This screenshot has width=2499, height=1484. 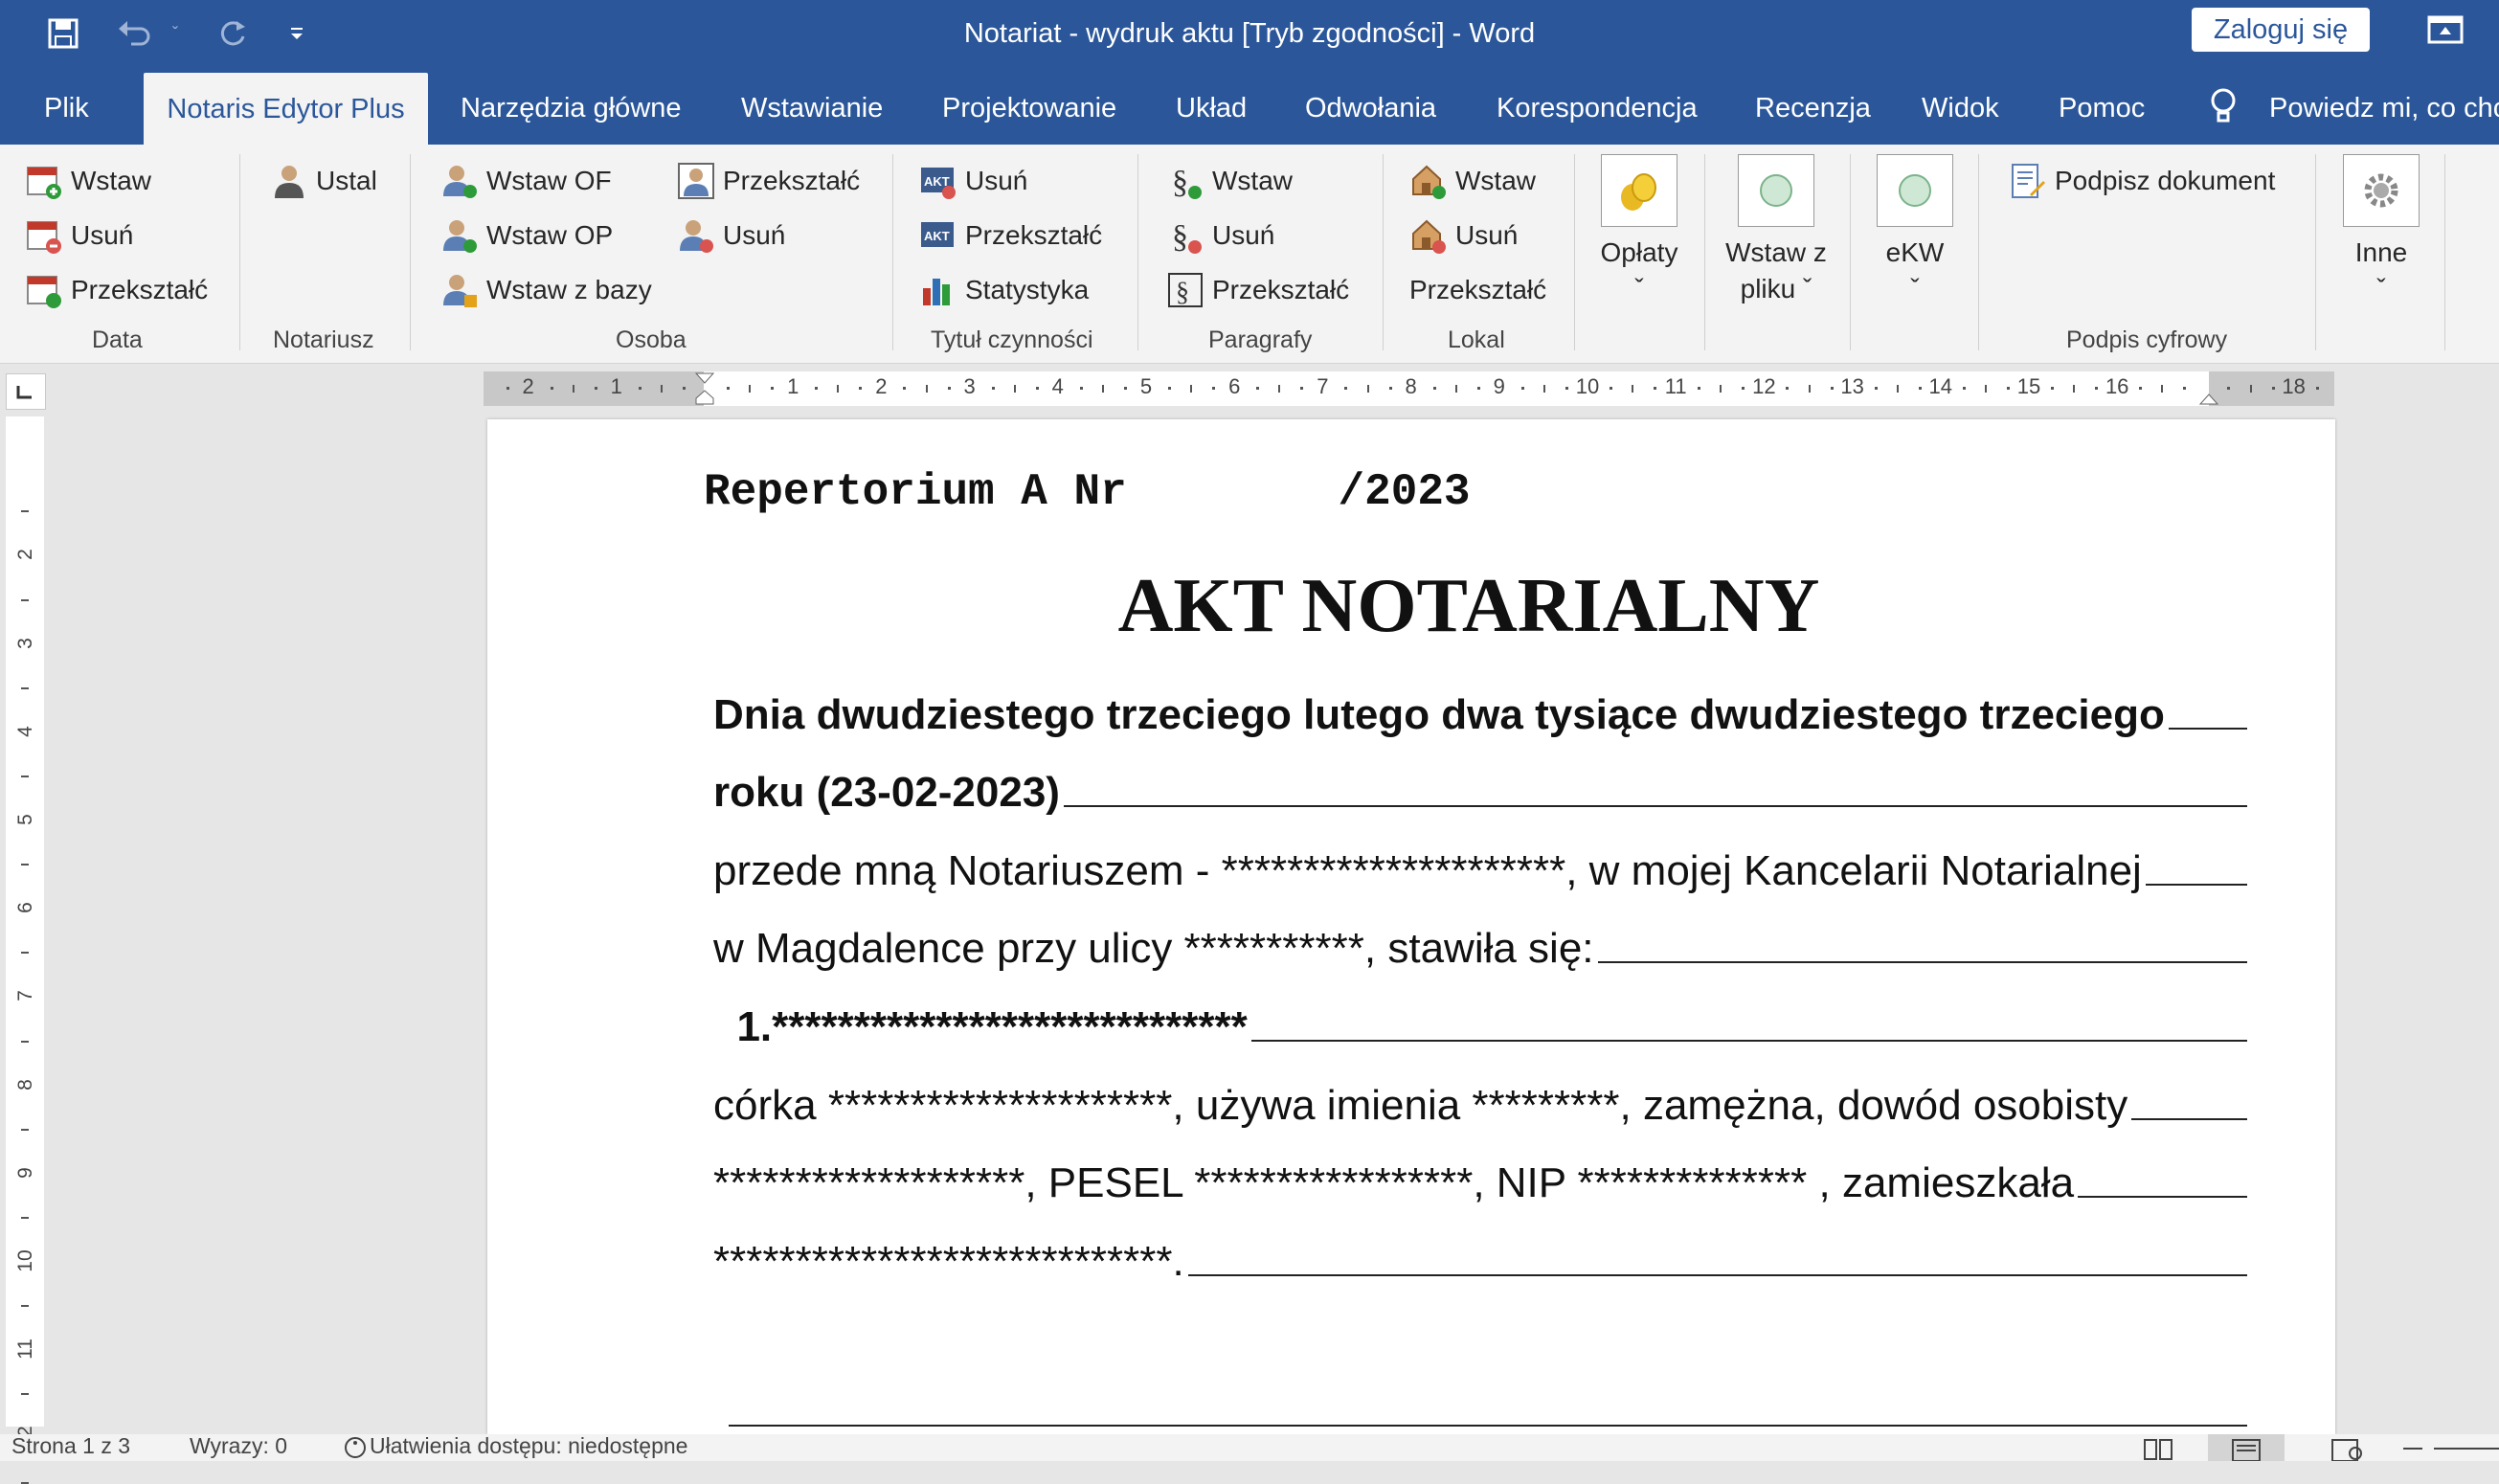 What do you see at coordinates (1370, 106) in the screenshot?
I see `tab-odwolania: Odwołania` at bounding box center [1370, 106].